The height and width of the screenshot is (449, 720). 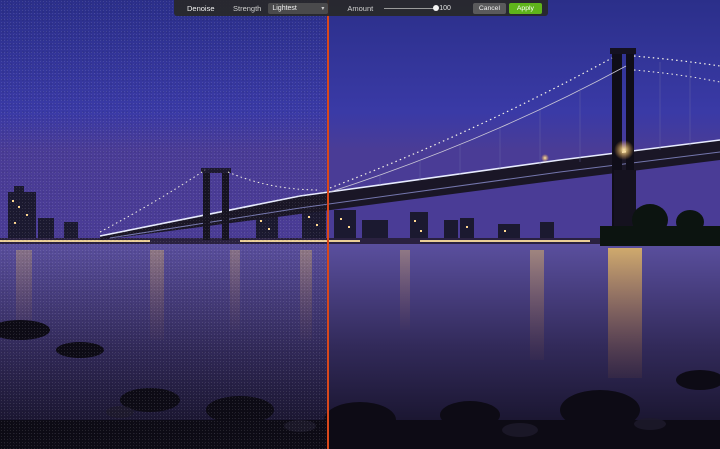 I want to click on strength-value: Lightest, so click(x=284, y=8).